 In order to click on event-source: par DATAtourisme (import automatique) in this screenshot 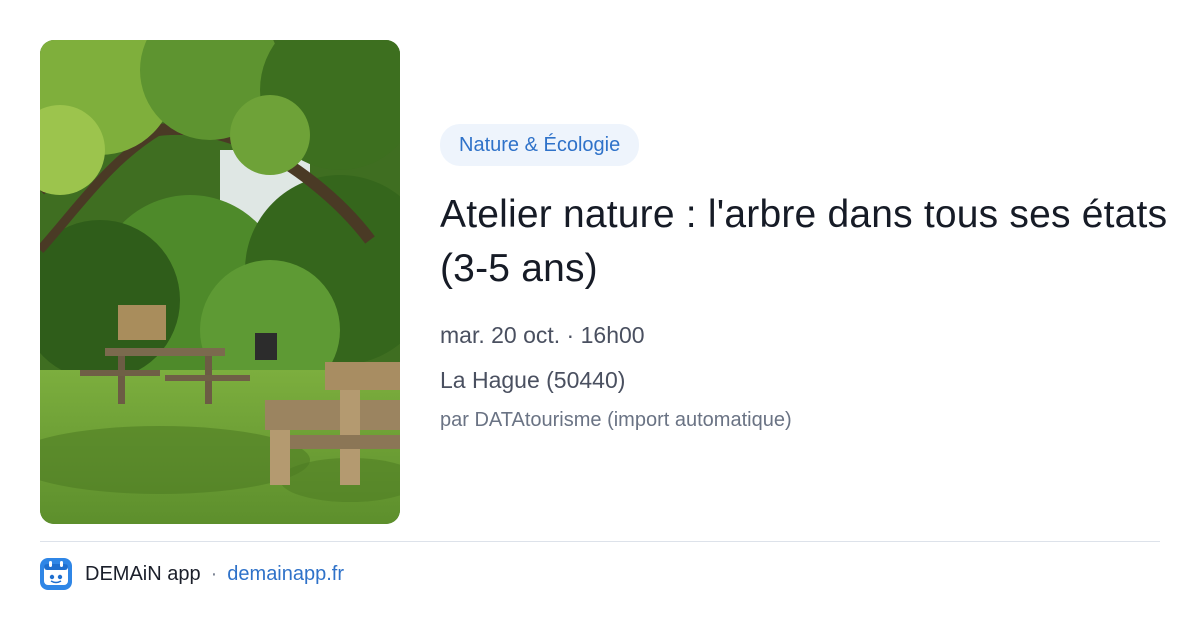, I will do `click(616, 420)`.